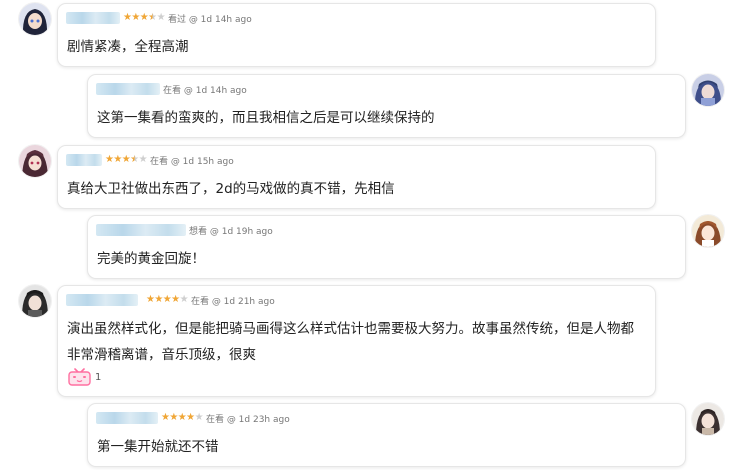 The width and height of the screenshot is (736, 470). Describe the element at coordinates (151, 259) in the screenshot. I see `comment-text: 完美的黄金回旋！` at that location.